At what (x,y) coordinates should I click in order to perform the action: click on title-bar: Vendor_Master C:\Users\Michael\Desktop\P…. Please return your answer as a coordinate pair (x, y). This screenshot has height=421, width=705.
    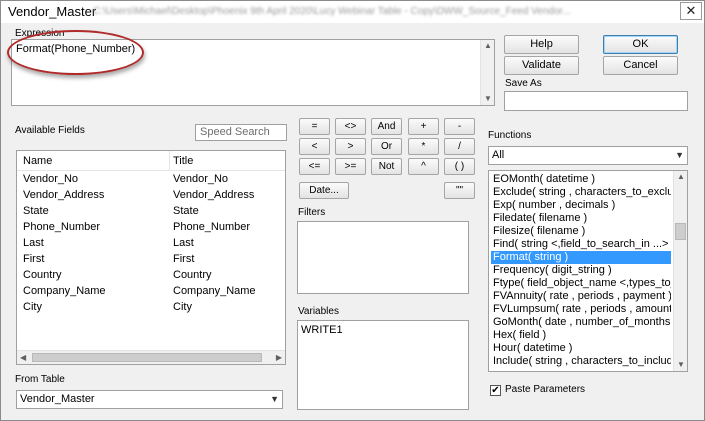
    Looking at the image, I should click on (352, 12).